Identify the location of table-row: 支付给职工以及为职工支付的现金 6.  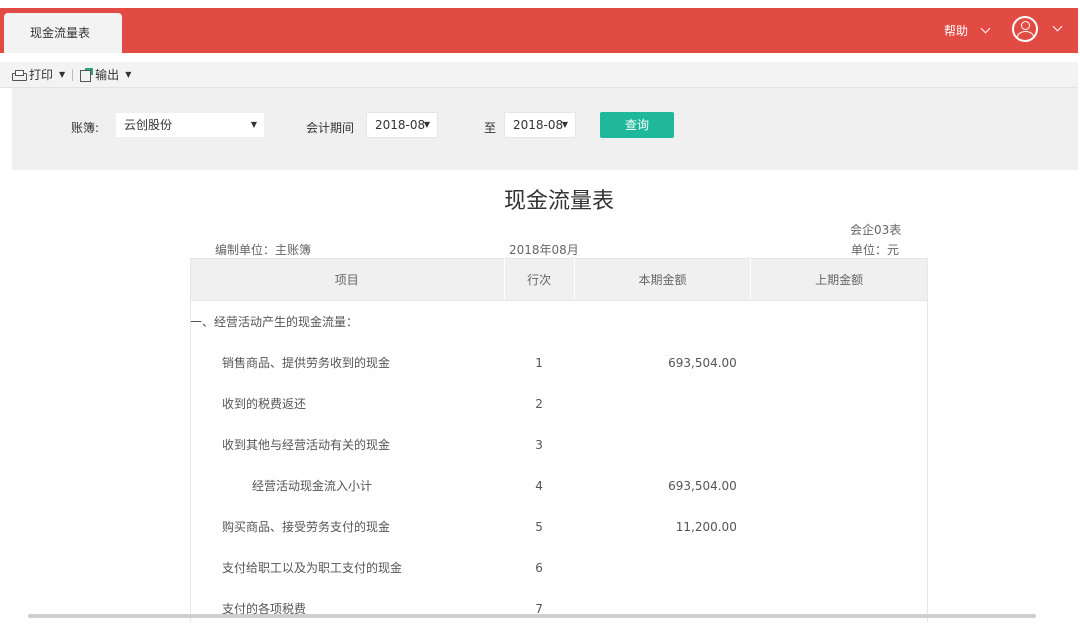
(559, 567).